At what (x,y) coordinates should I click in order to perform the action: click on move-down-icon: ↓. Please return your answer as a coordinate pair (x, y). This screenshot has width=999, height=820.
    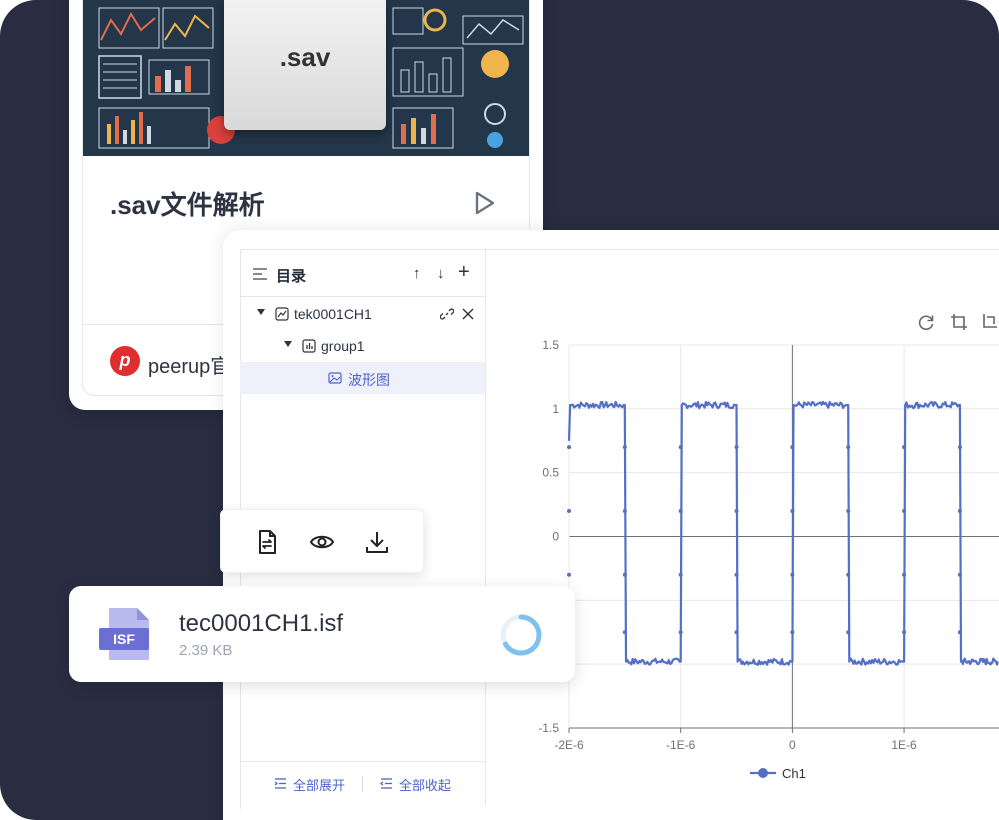
    Looking at the image, I should click on (441, 273).